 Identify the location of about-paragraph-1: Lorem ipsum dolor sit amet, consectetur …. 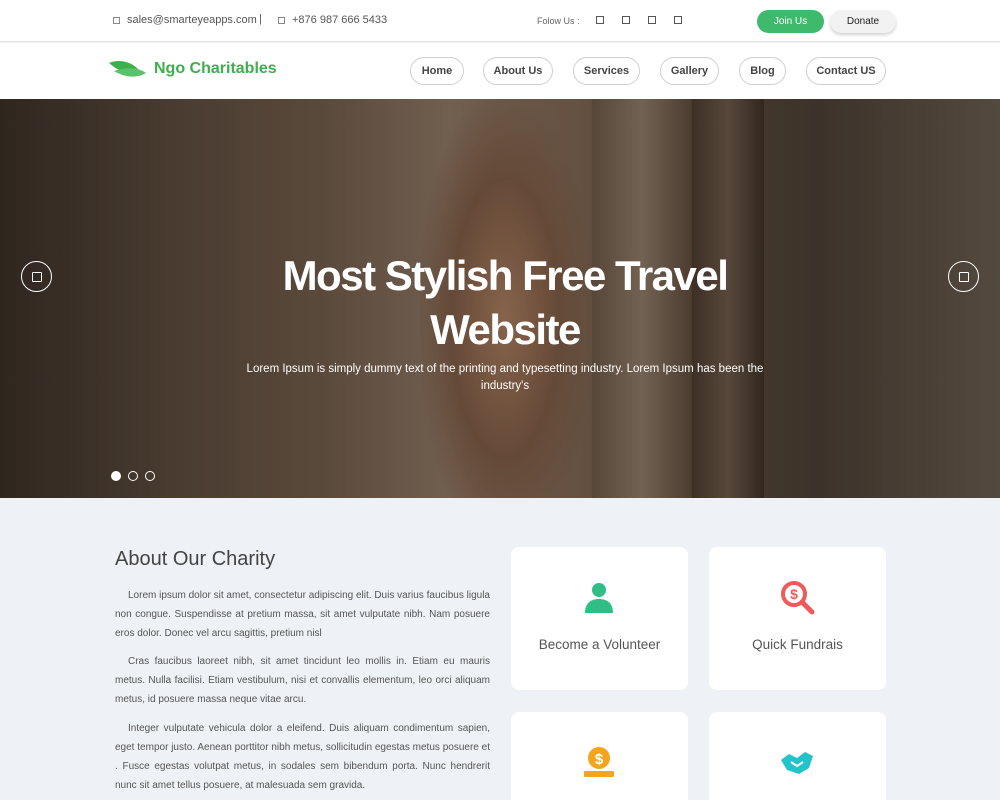
(302, 614).